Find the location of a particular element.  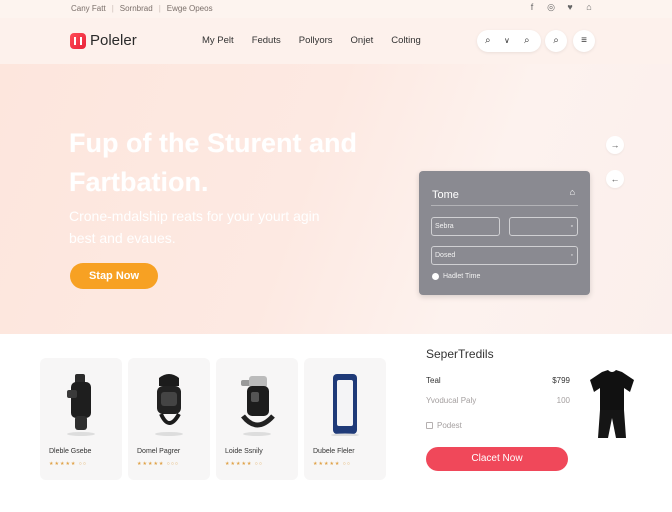

facebook-icon: f is located at coordinates (532, 7).